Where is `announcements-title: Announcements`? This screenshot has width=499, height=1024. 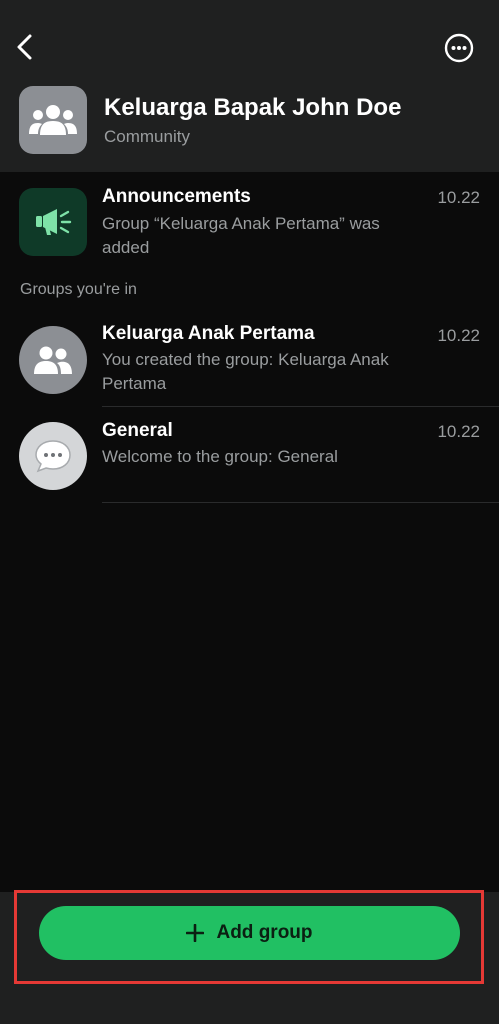 announcements-title: Announcements is located at coordinates (176, 196).